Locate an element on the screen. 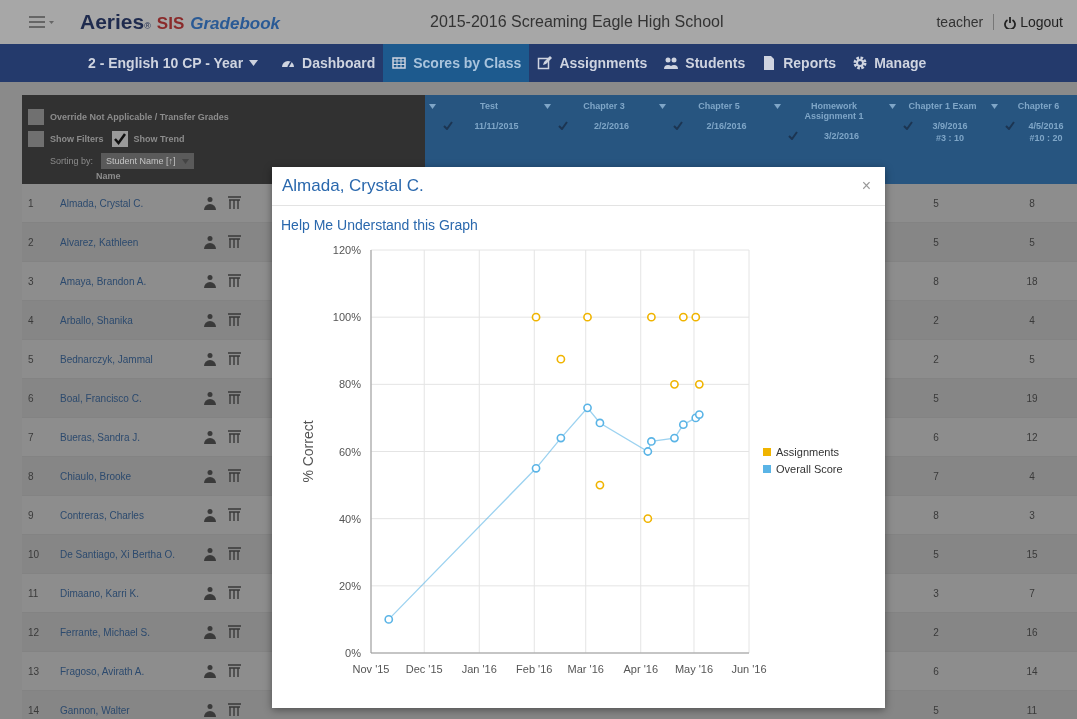 This screenshot has height=719, width=1077. student-name: Boal, Francisco C. is located at coordinates (131, 398).